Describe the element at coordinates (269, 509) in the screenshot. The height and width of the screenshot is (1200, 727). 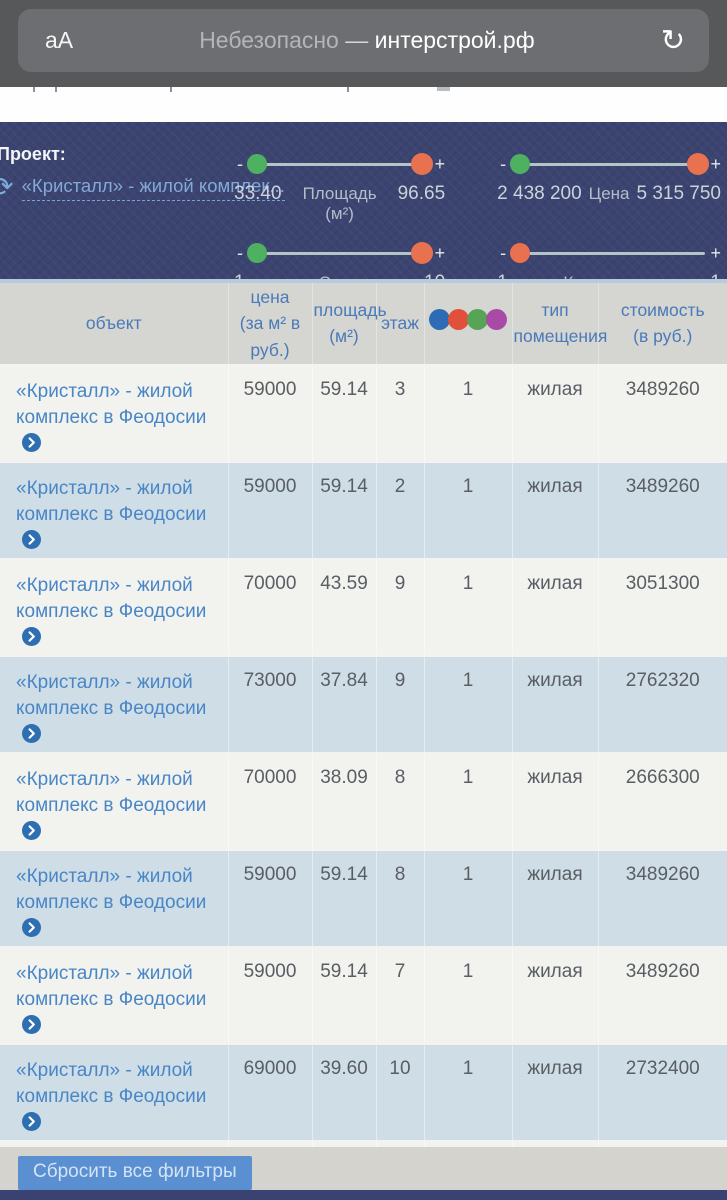
I see `cell-price_per_m2: 59000` at that location.